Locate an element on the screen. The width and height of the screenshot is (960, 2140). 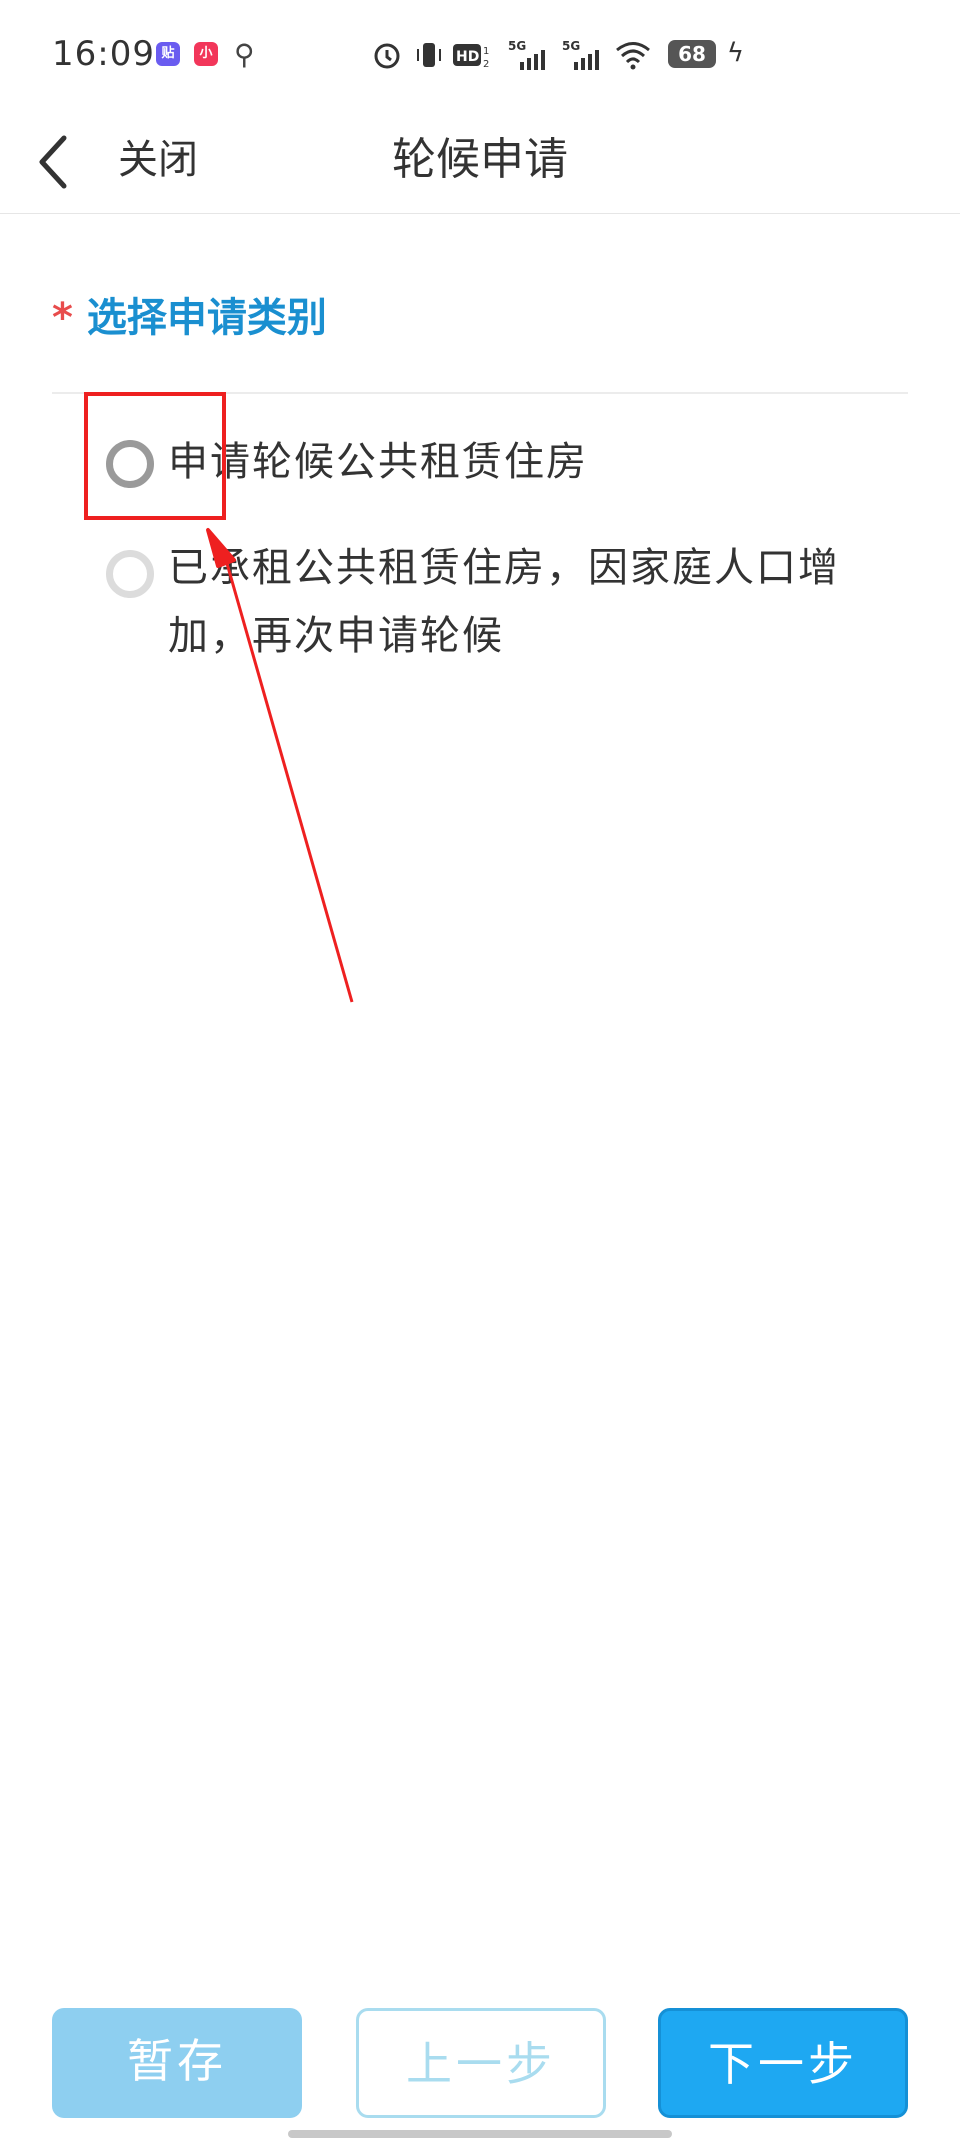
radio-option-label: 申请轮候公共租赁住房 is located at coordinates (378, 462).